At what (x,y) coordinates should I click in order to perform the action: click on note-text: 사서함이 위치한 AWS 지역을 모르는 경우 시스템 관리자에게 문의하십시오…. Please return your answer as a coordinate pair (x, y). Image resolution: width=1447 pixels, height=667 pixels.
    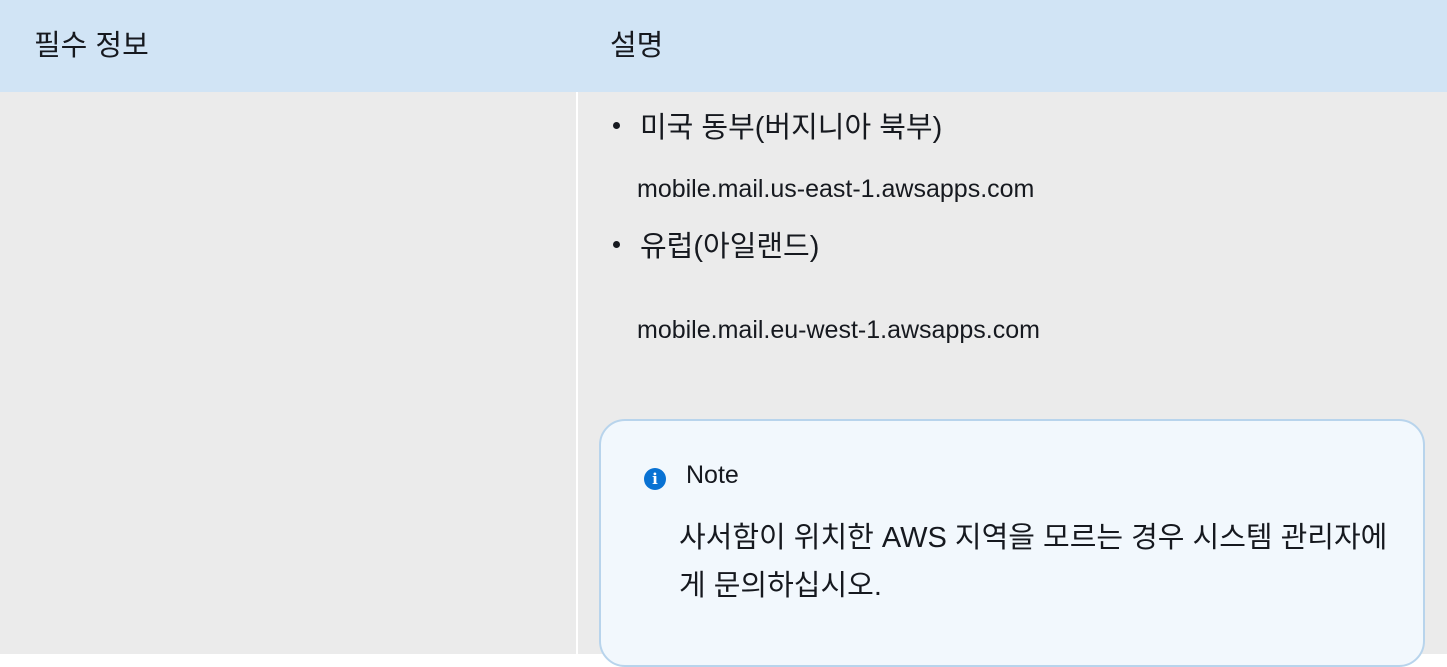
    Looking at the image, I should click on (1033, 562).